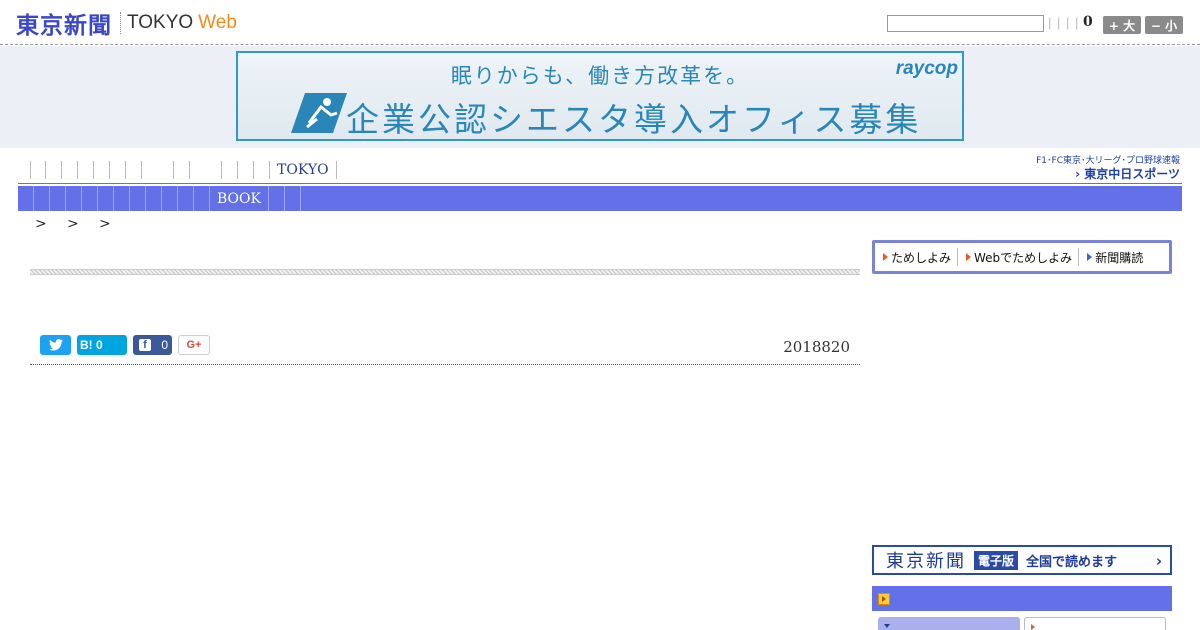 The width and height of the screenshot is (1200, 630). I want to click on twitter-share-button, so click(55, 345).